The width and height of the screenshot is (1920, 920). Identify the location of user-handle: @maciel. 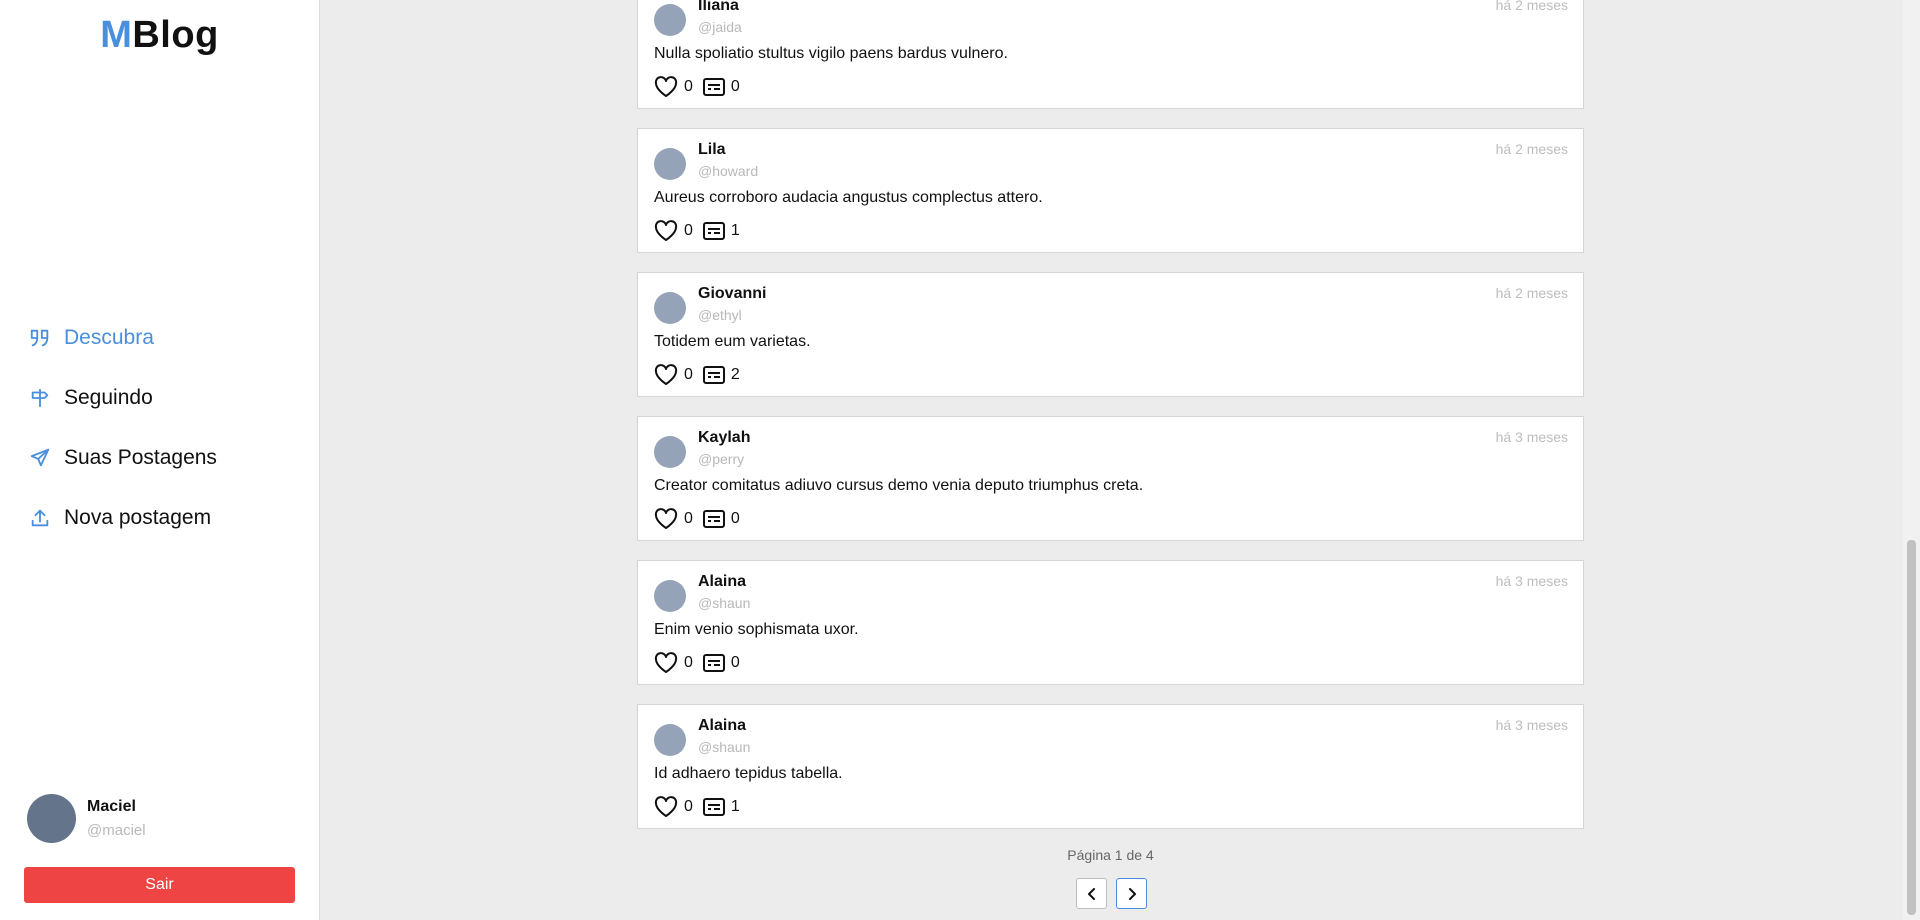
(116, 830).